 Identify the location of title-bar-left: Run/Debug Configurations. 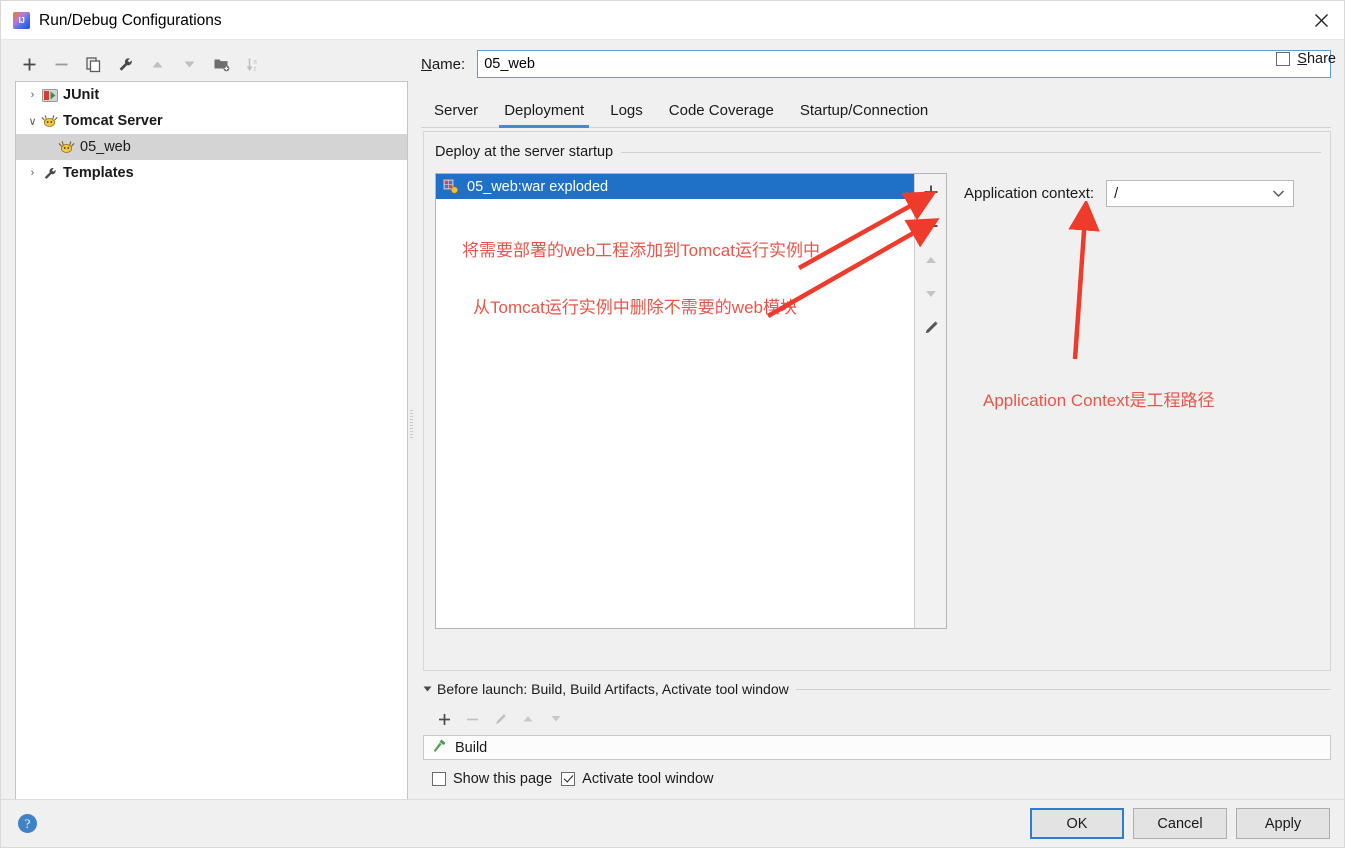
(117, 20).